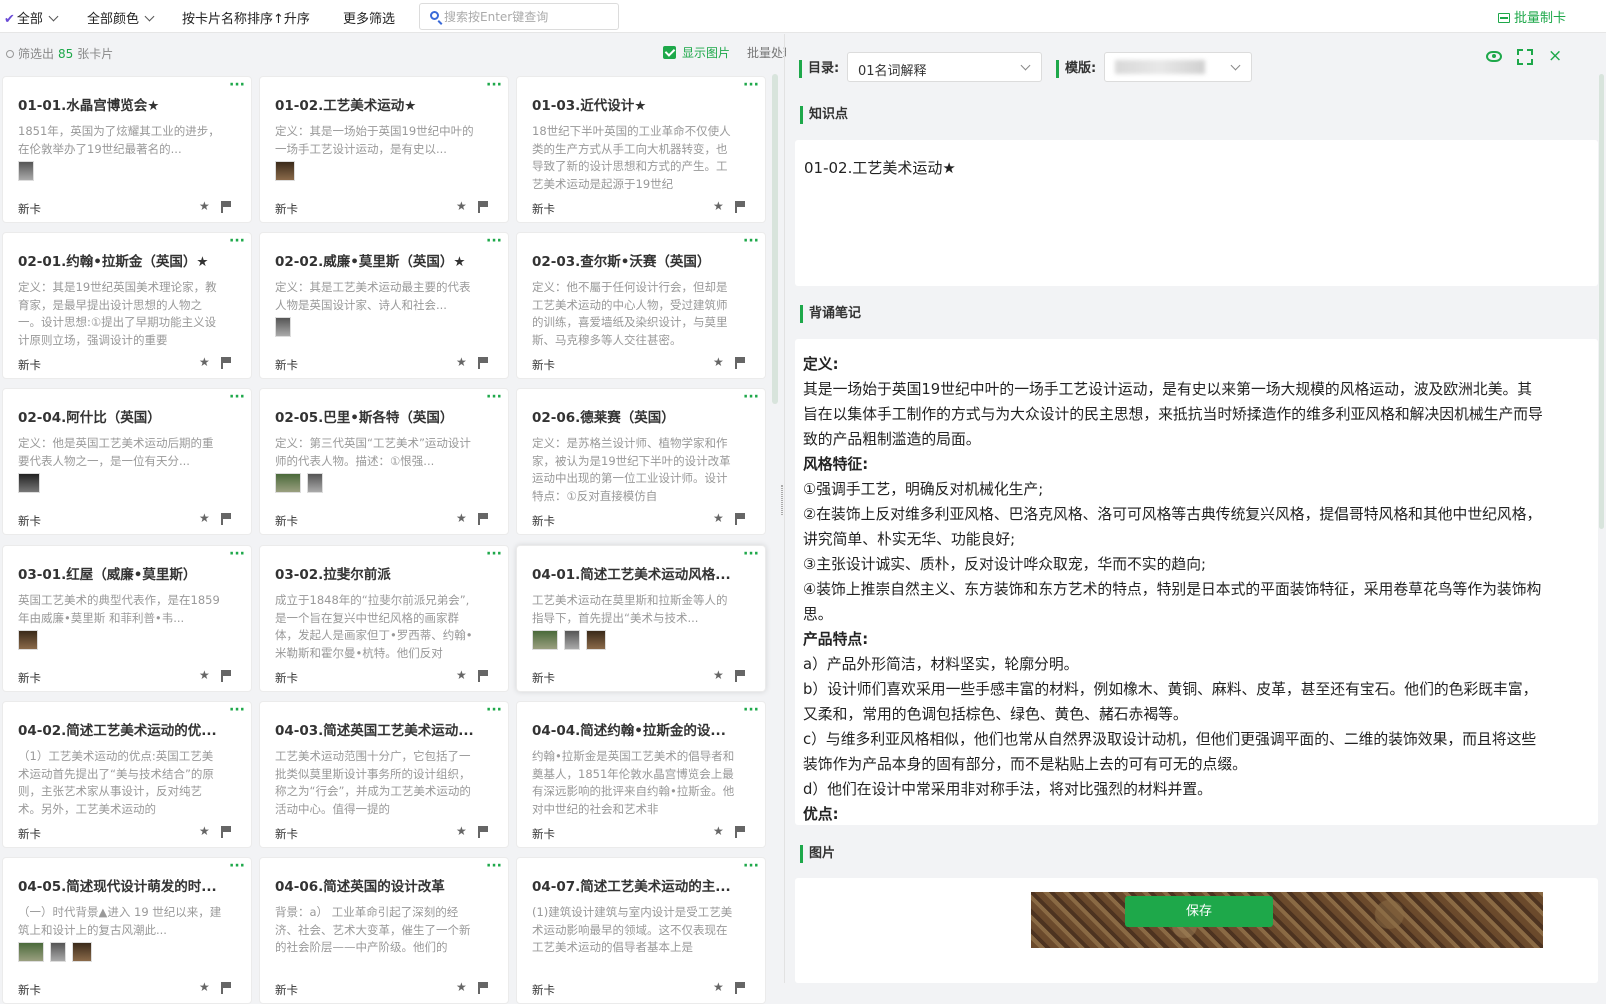  What do you see at coordinates (246, 17) in the screenshot?
I see `sort-button: 按卡片名称排序↑升序` at bounding box center [246, 17].